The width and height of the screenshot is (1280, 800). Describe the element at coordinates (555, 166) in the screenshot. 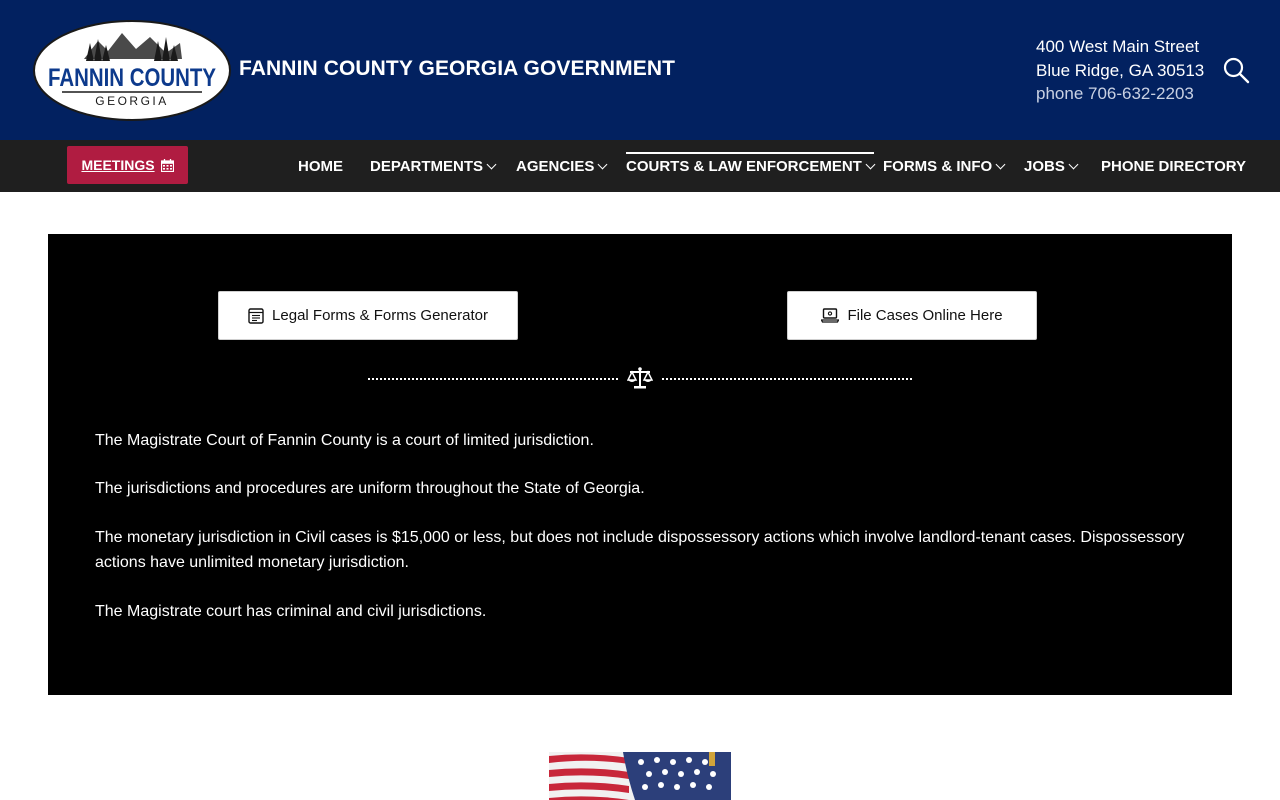

I see `nav-label: AGENCIES` at that location.